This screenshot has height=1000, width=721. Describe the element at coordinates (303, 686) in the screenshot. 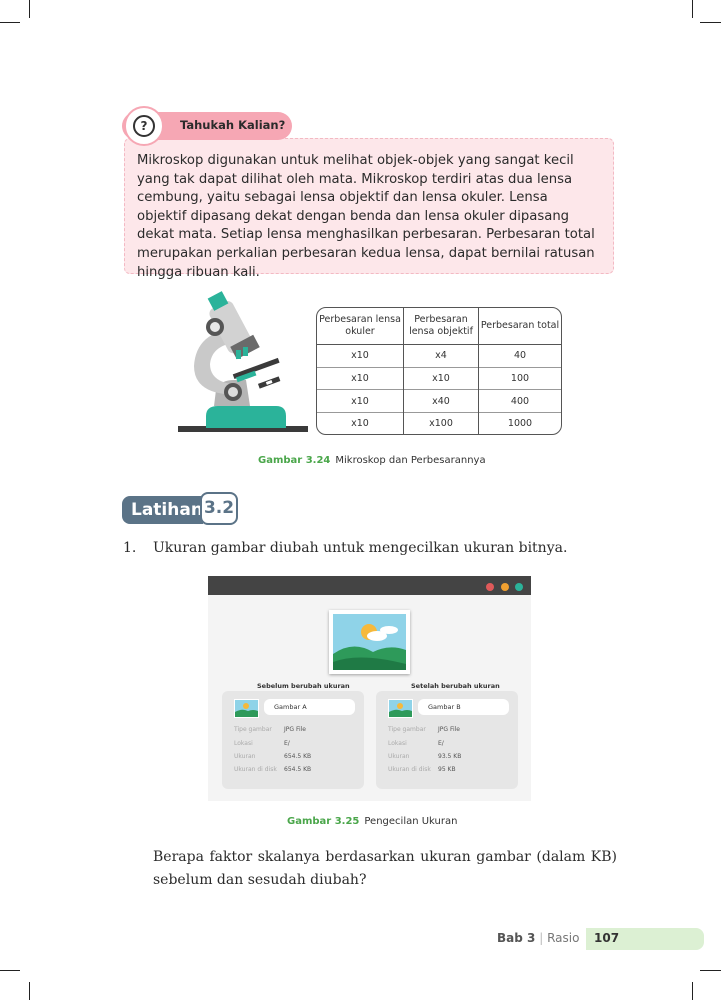

I see `before-label: Sebelum berubah ukuran` at that location.